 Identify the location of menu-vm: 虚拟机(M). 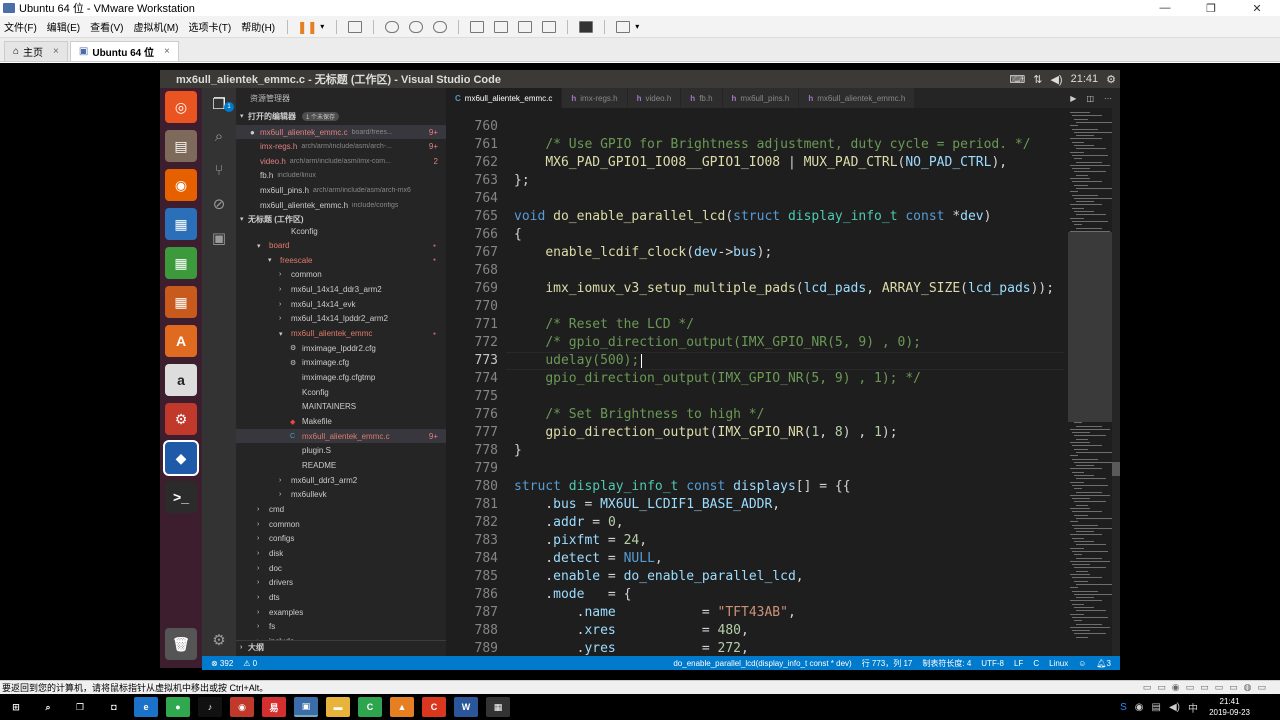
(155, 26).